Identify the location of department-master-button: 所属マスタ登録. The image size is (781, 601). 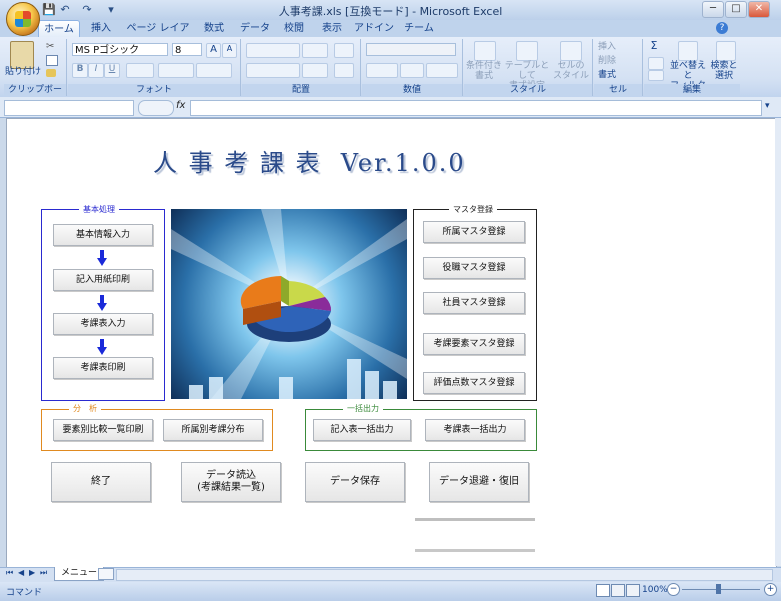
(474, 232).